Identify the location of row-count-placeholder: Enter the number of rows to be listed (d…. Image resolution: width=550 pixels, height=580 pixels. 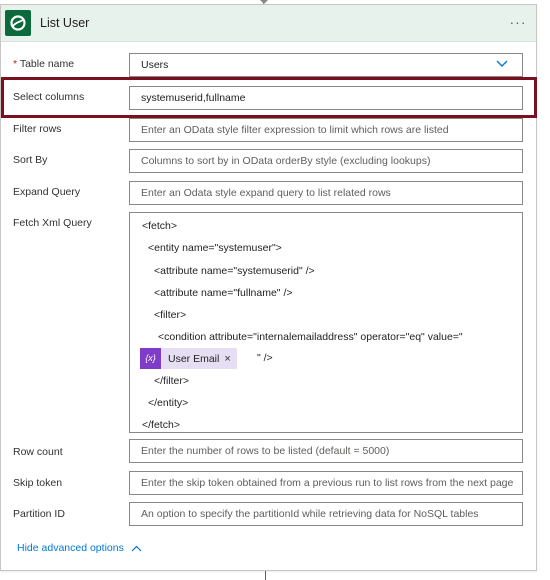
(265, 451).